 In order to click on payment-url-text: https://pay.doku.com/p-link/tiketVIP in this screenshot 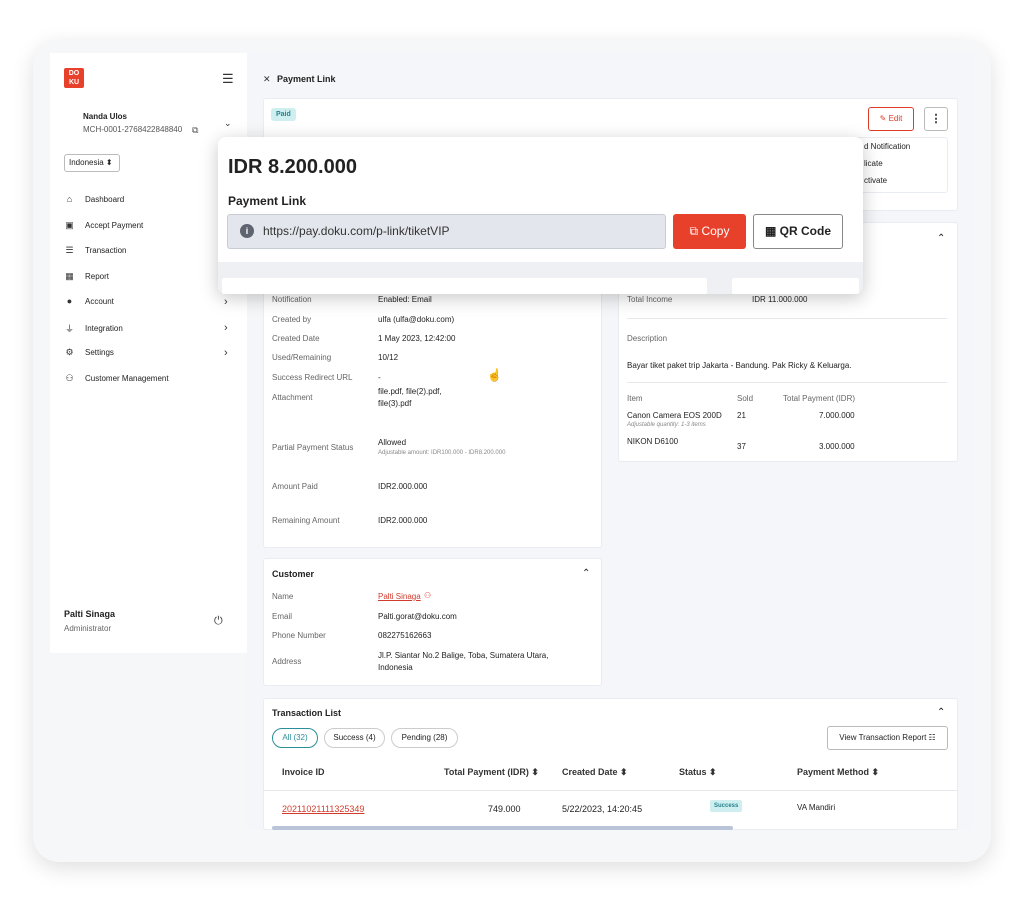, I will do `click(356, 231)`.